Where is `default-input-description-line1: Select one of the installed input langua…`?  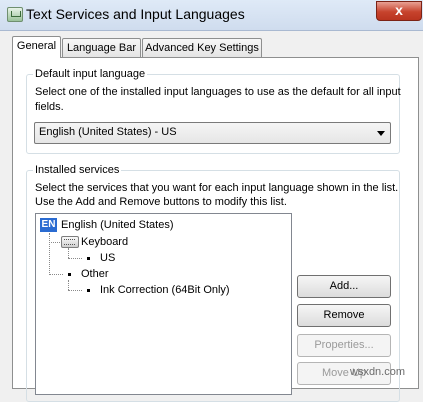 default-input-description-line1: Select one of the installed input langua… is located at coordinates (218, 92).